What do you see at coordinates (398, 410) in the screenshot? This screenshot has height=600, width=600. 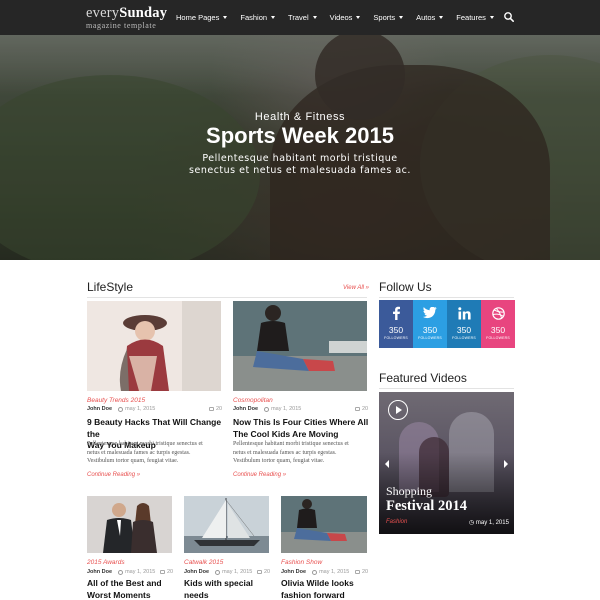 I see `play-icon` at bounding box center [398, 410].